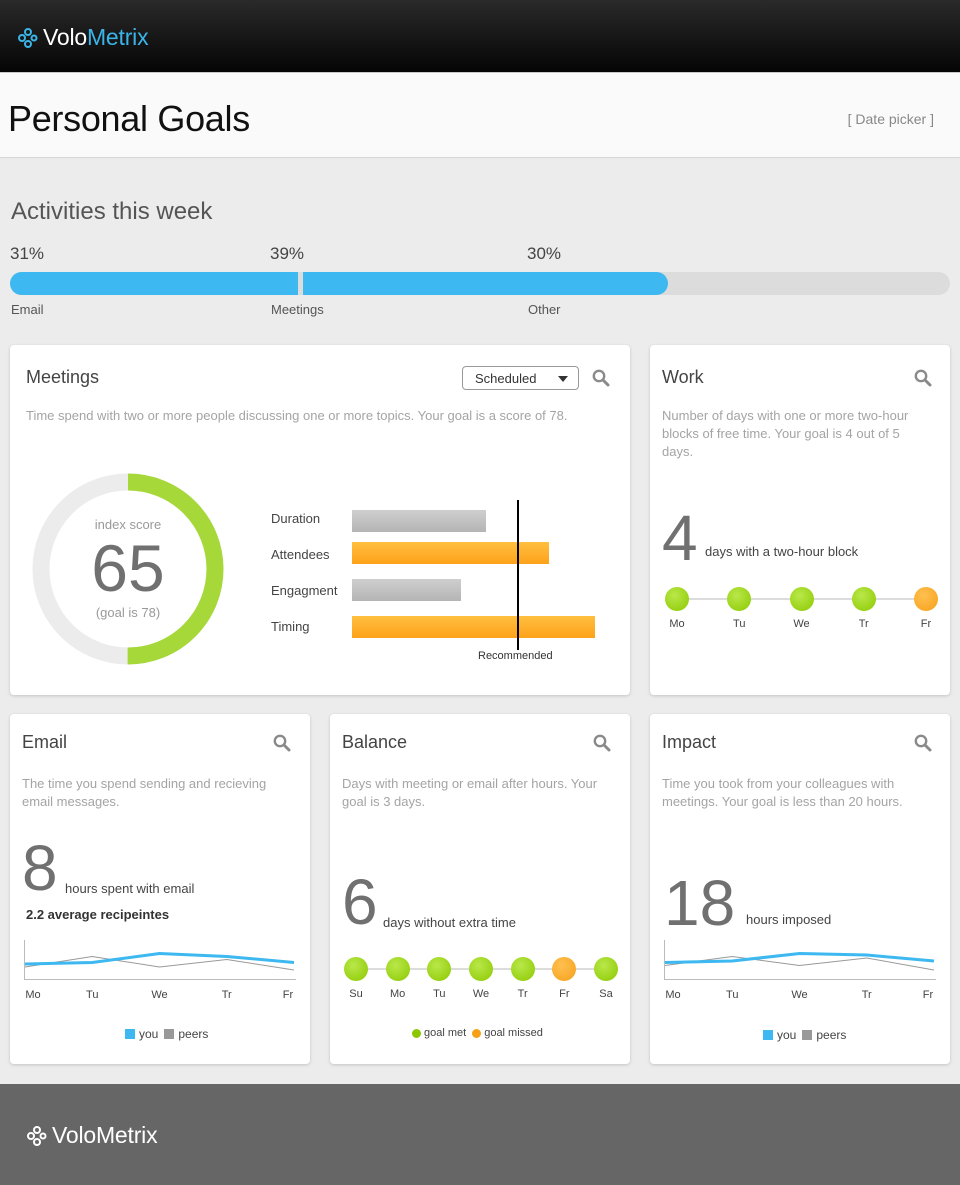 This screenshot has height=1185, width=960. What do you see at coordinates (92, 995) in the screenshot?
I see `email-day-label: Tu` at bounding box center [92, 995].